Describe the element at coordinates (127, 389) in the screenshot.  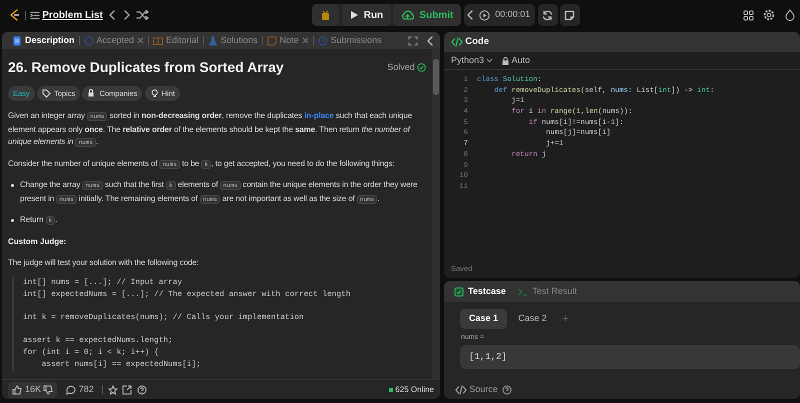
I see `share-icon` at that location.